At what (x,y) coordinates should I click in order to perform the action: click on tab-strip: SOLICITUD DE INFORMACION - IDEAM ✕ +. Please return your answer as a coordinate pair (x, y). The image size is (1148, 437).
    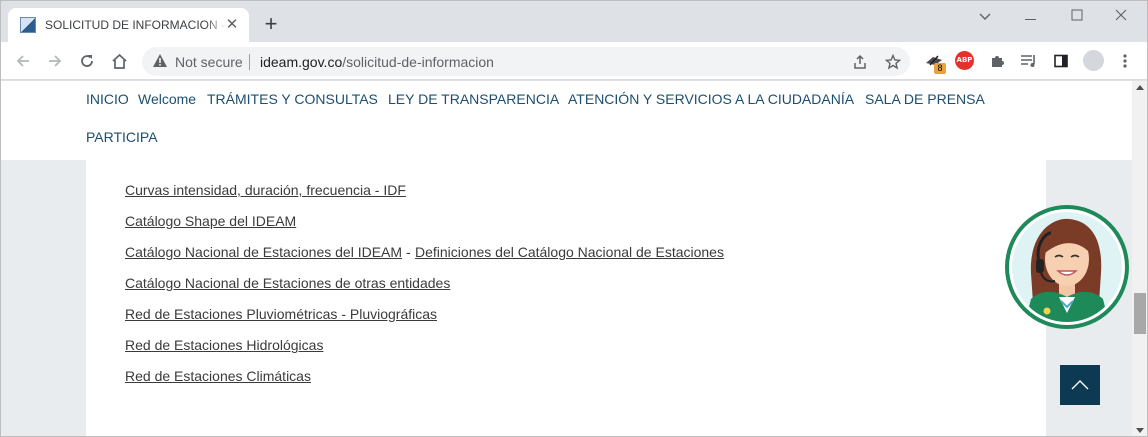
    Looking at the image, I should click on (574, 21).